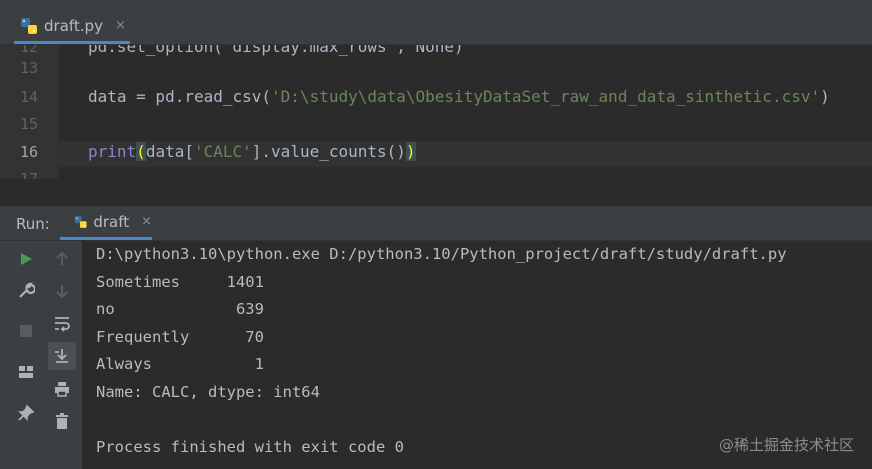  I want to click on scroll-down-button, so click(62, 291).